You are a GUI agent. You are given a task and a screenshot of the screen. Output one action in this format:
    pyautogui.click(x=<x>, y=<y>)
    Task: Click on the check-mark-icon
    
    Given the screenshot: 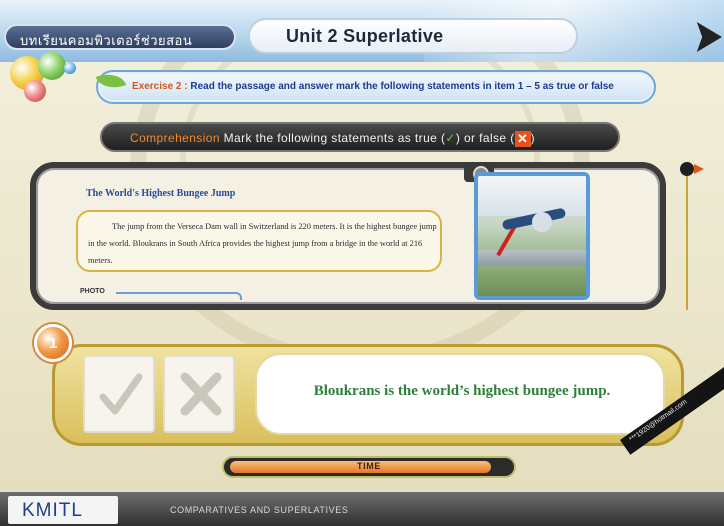 What is the action you would take?
    pyautogui.click(x=121, y=394)
    